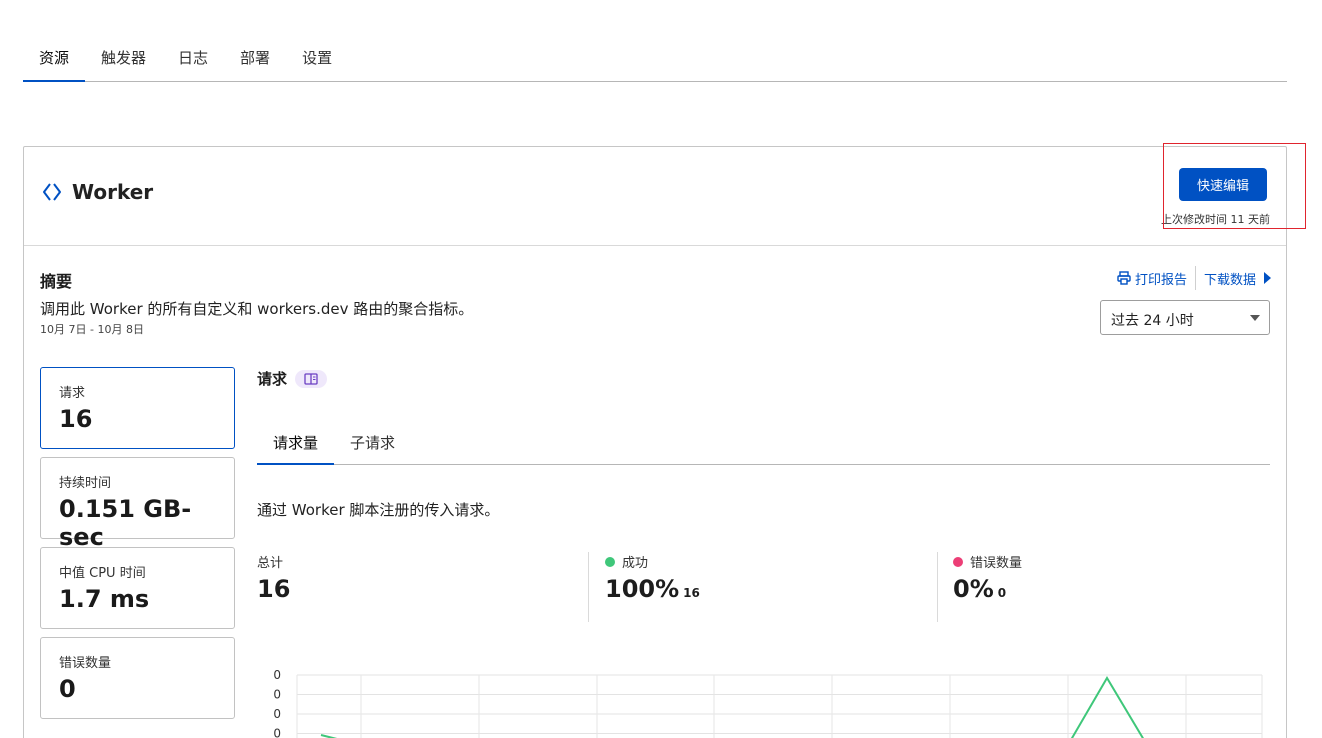 This screenshot has width=1322, height=738. What do you see at coordinates (996, 563) in the screenshot?
I see `stat-error-label: 错误数量` at bounding box center [996, 563].